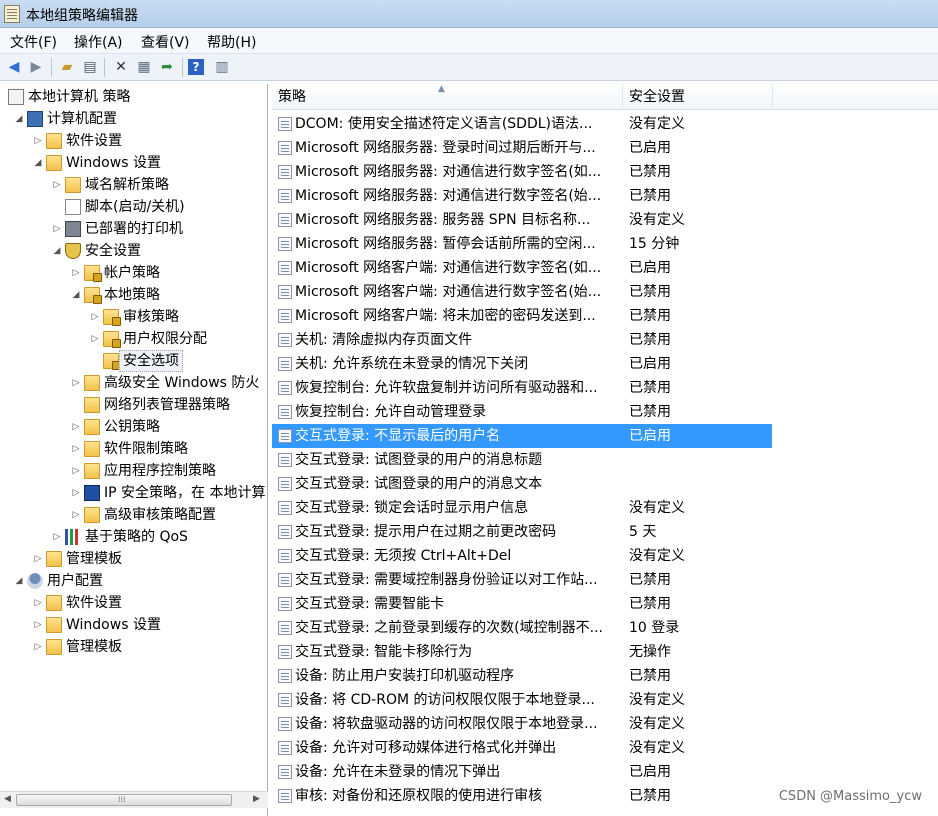  Describe the element at coordinates (160, 515) in the screenshot. I see `tree-node-label: 高级审核策略配置` at that location.